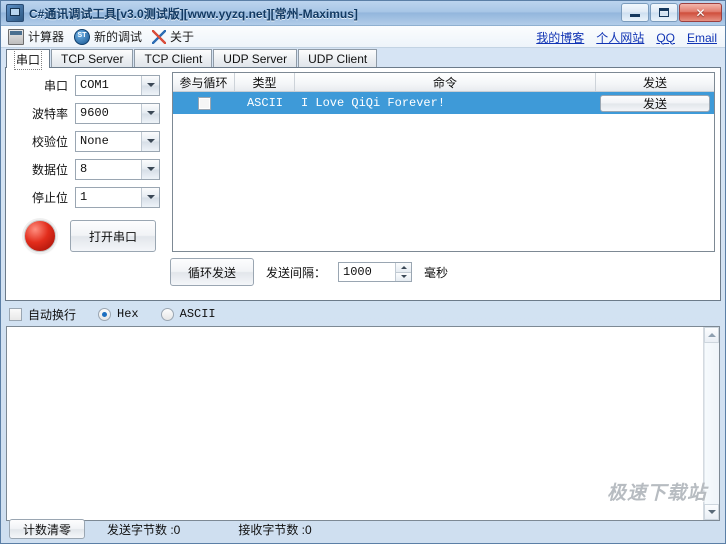 The image size is (726, 544). I want to click on tab-tcp-server: TCP Server, so click(92, 58).